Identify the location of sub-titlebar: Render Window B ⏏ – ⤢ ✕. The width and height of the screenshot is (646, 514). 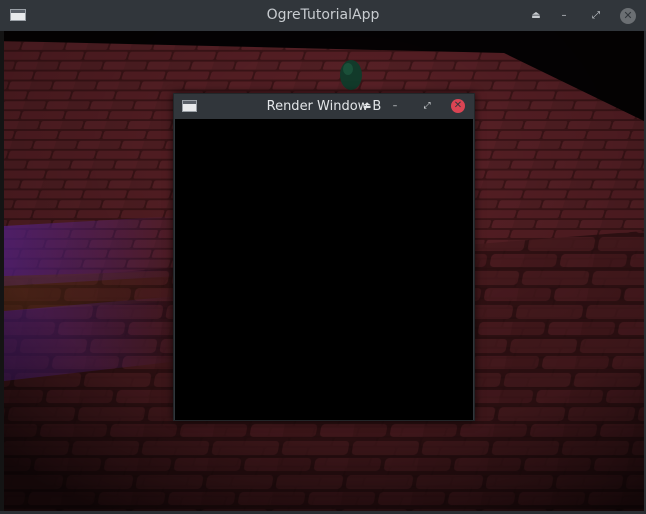
(324, 106).